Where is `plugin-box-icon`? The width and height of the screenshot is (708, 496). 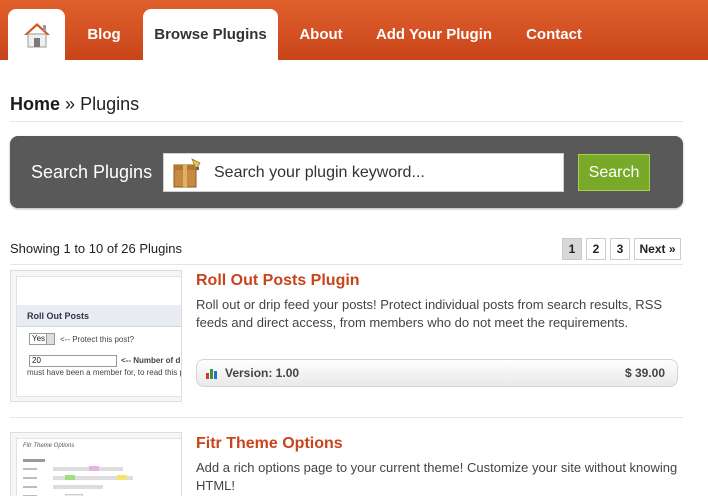
plugin-box-icon is located at coordinates (187, 172).